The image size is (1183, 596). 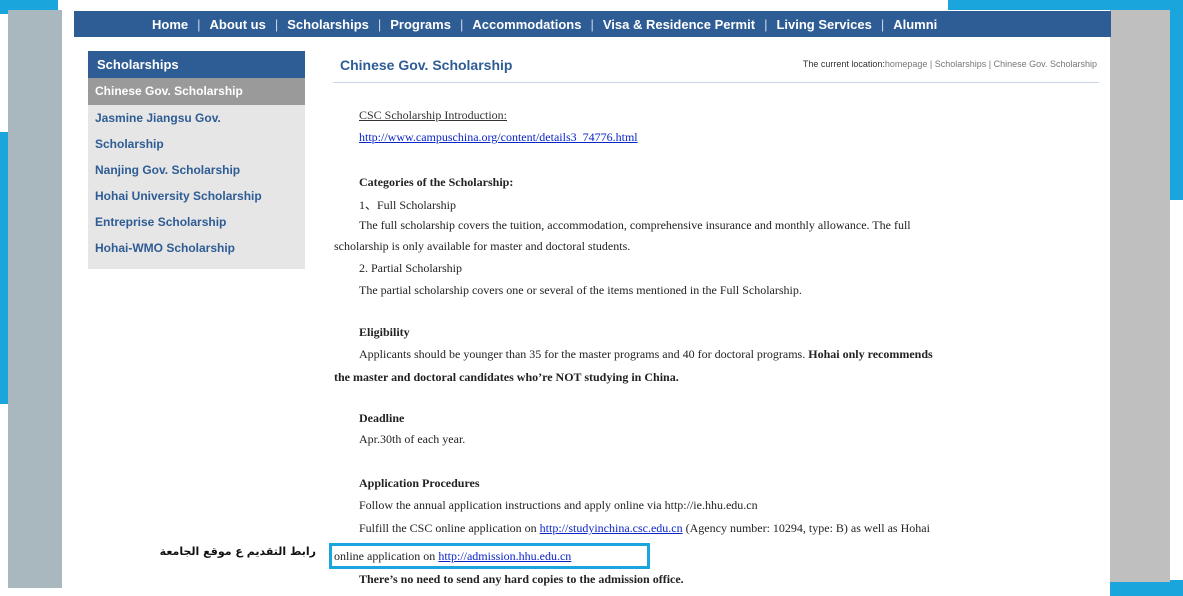 I want to click on sidebar-item-hohai-university-scholarship: Hohai University Scholarship, so click(x=196, y=196).